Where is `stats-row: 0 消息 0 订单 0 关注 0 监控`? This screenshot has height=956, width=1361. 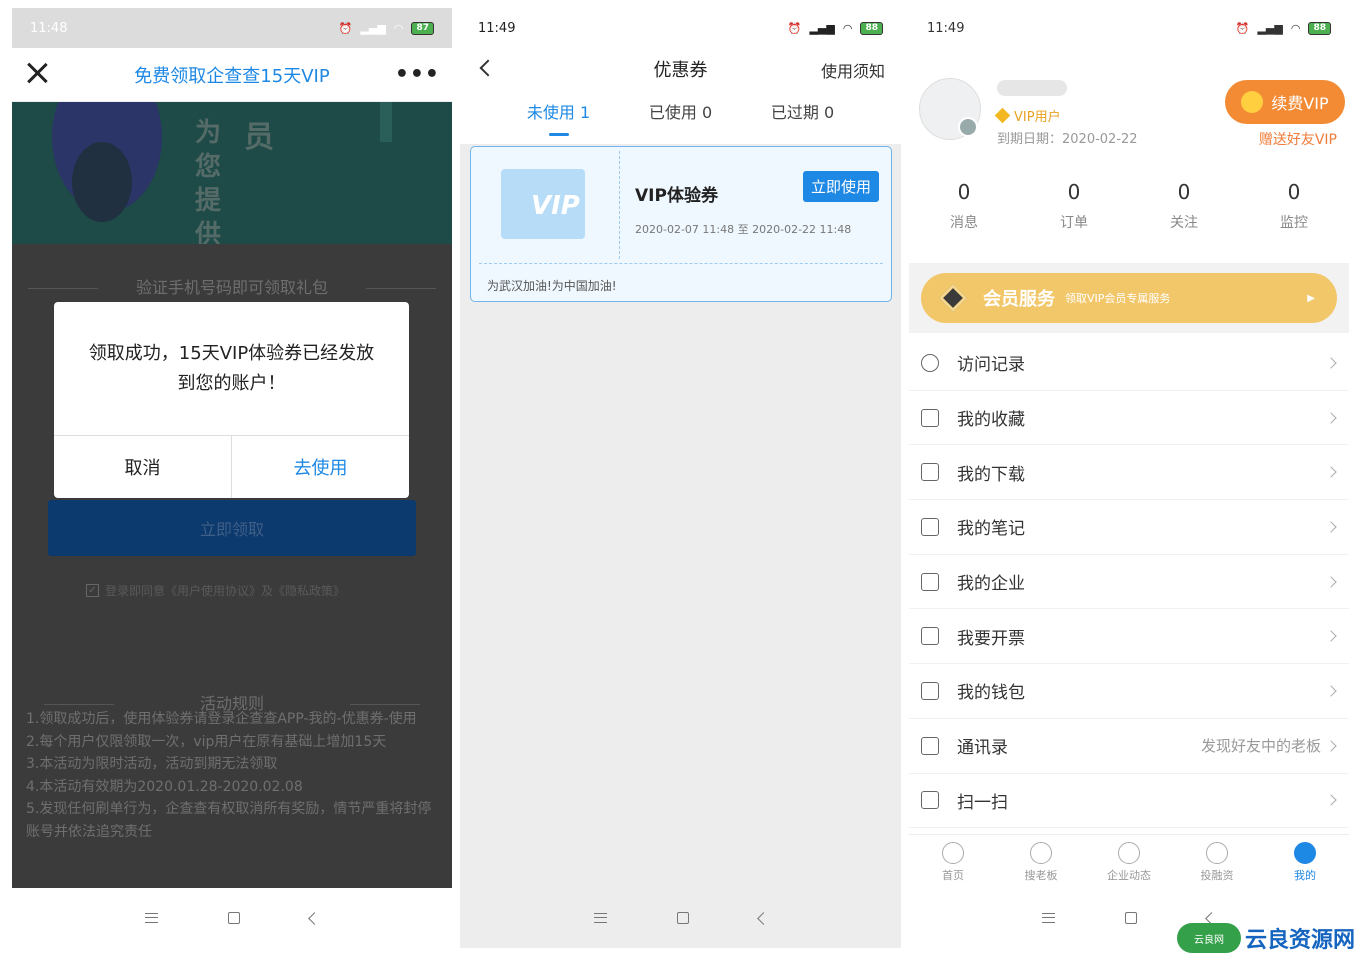
stats-row: 0 消息 0 订单 0 关注 0 监控 is located at coordinates (1129, 206).